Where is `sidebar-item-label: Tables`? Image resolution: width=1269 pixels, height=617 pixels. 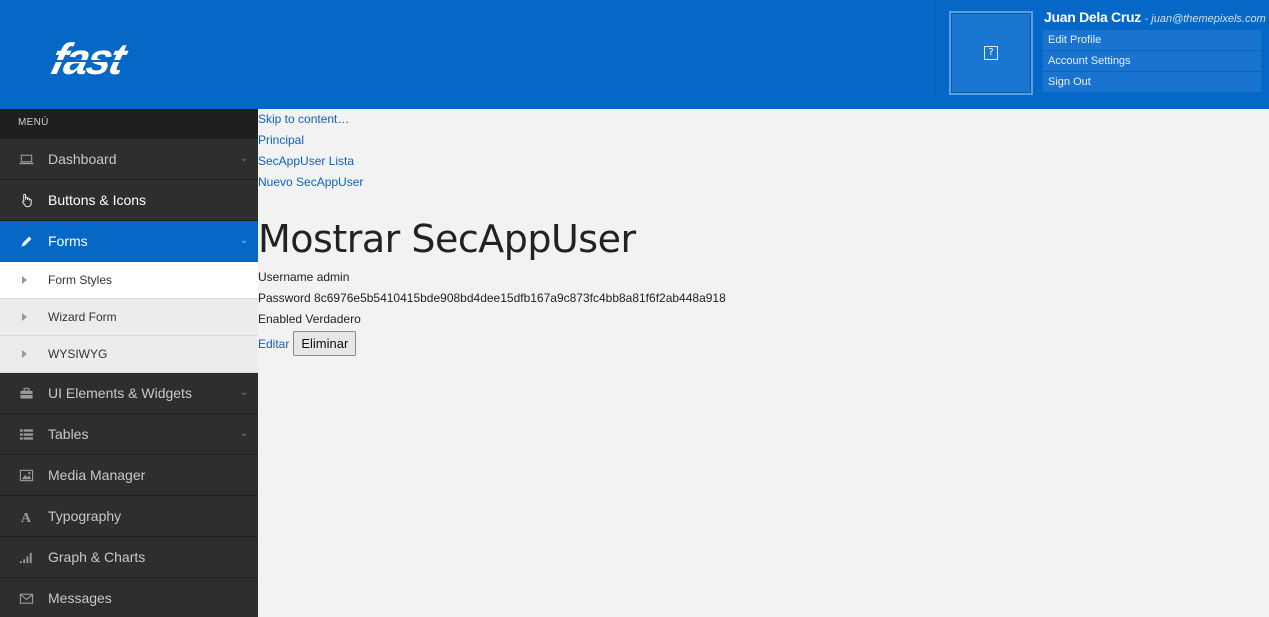 sidebar-item-label: Tables is located at coordinates (68, 434).